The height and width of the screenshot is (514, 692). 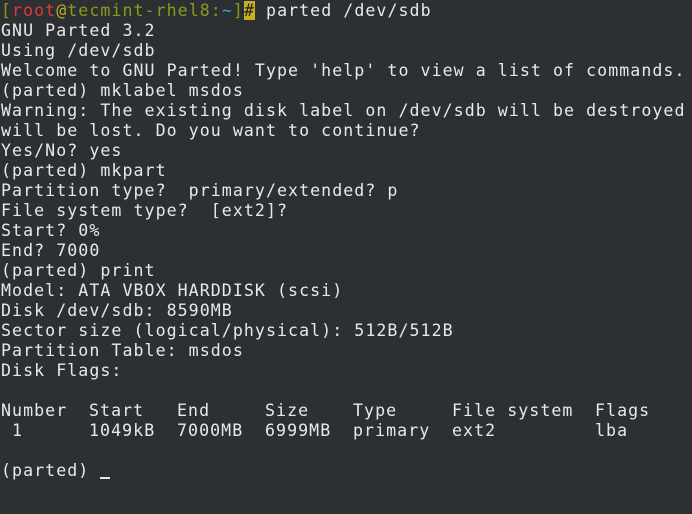 What do you see at coordinates (346, 431) in the screenshot?
I see `partition-table-row: 1 1049kB 7000MB 6999MB primary ext2 lba` at bounding box center [346, 431].